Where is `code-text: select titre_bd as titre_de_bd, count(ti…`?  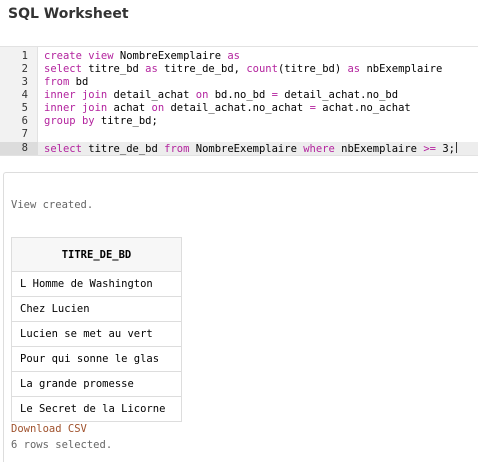 code-text: select titre_bd as titre_de_bd, count(ti… is located at coordinates (243, 69).